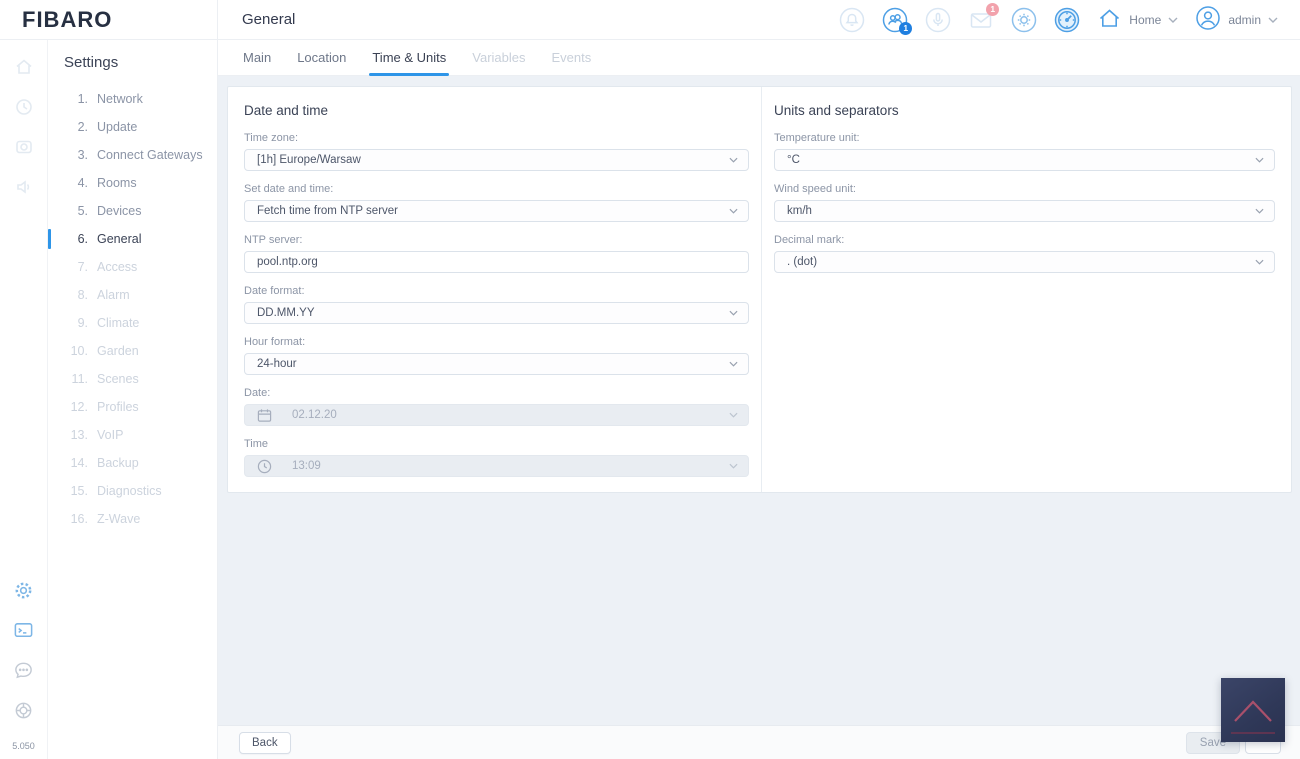 The image size is (1300, 759). What do you see at coordinates (132, 183) in the screenshot?
I see `sidebar-item-rooms: 4. Rooms` at bounding box center [132, 183].